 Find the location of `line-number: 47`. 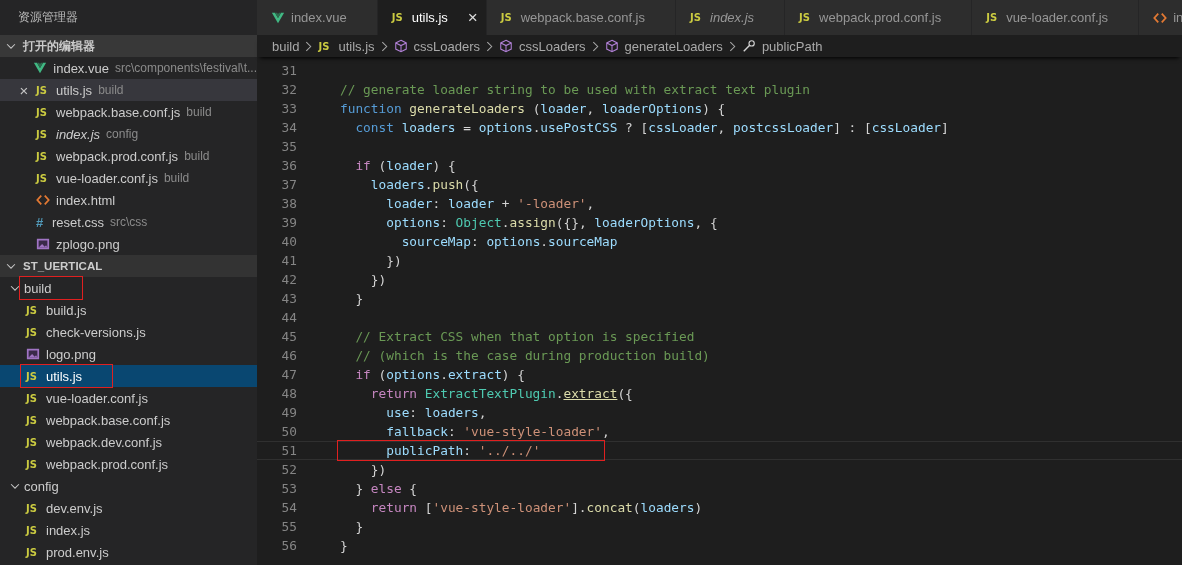

line-number: 47 is located at coordinates (288, 374).